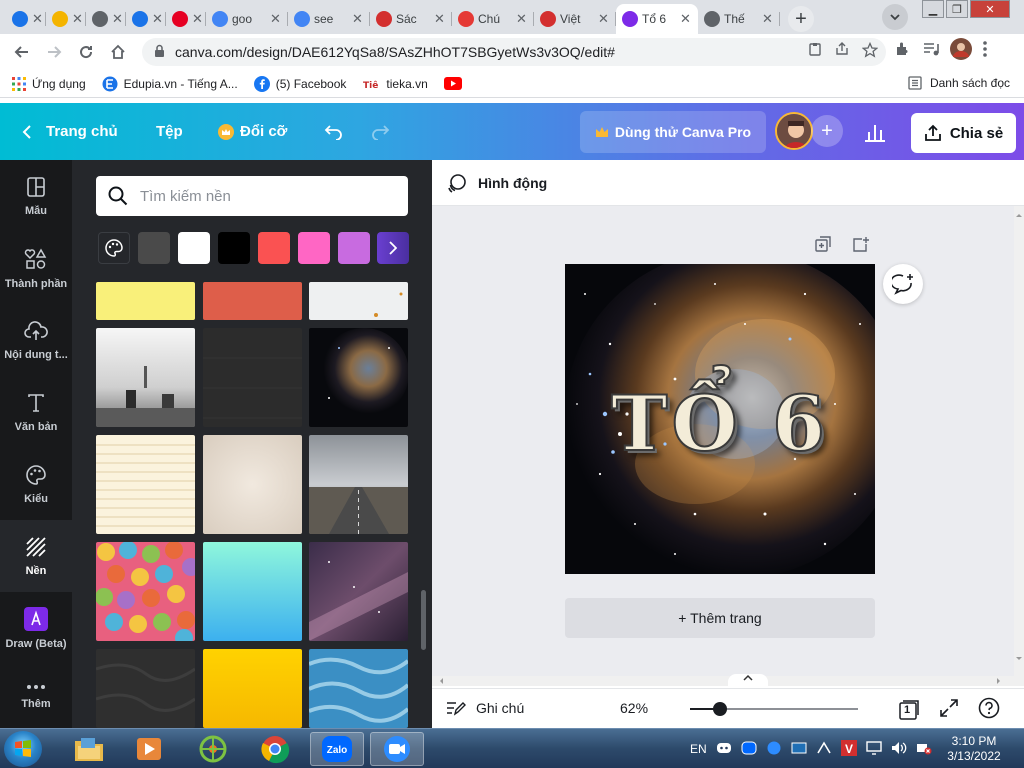 The width and height of the screenshot is (1024, 768). Describe the element at coordinates (275, 749) in the screenshot. I see `taskbar-chrome` at that location.